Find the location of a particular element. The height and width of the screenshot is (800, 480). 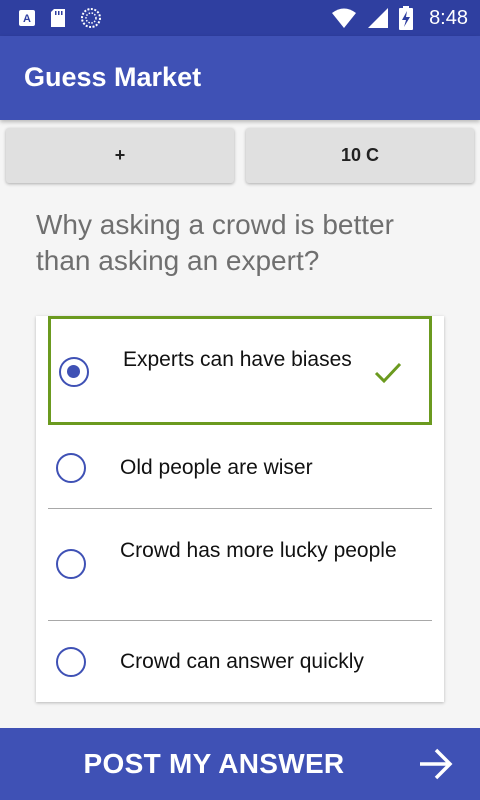

answer-option-3: Crowd has more lucky people is located at coordinates (240, 564).